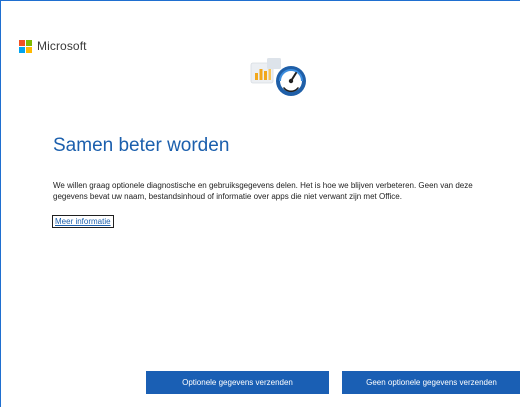 This screenshot has width=520, height=407. What do you see at coordinates (278, 77) in the screenshot?
I see `diagnostics-gauge-icon` at bounding box center [278, 77].